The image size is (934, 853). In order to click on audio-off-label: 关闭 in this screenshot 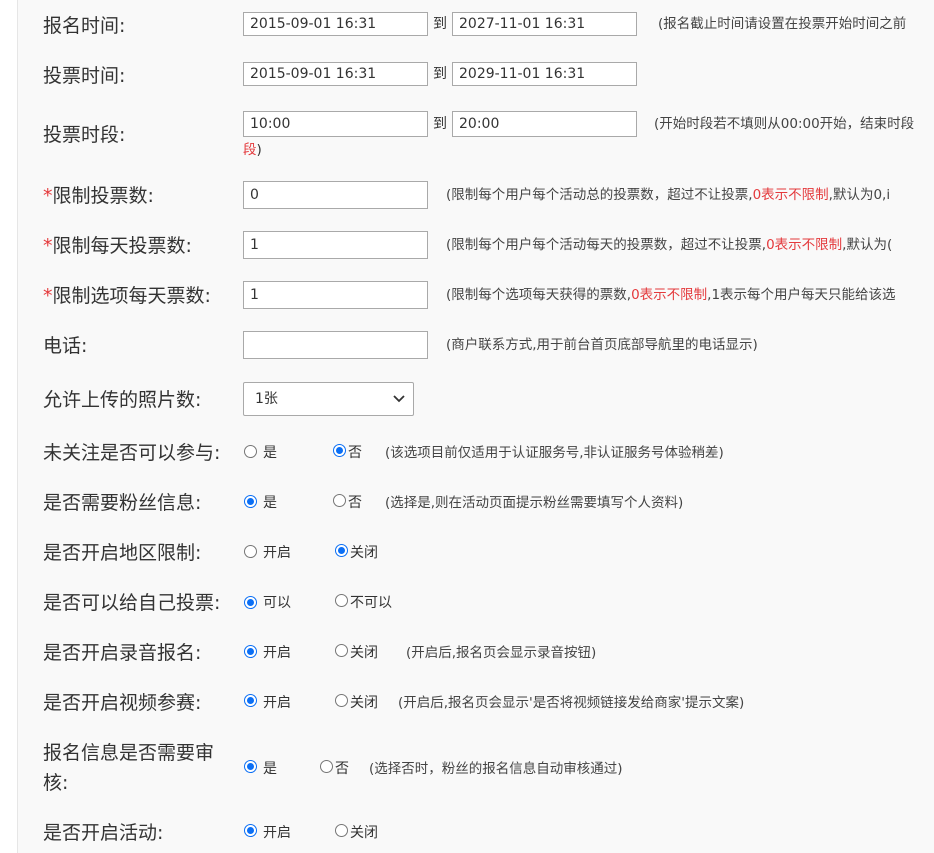, I will do `click(364, 653)`.